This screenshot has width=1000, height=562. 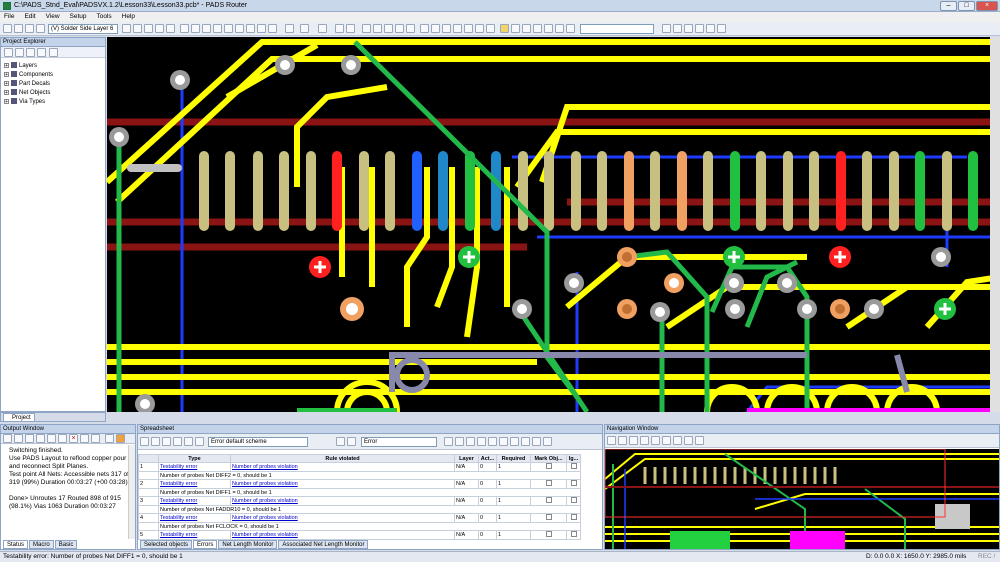 What do you see at coordinates (20, 65) in the screenshot?
I see `tree-item-layers: + Layers` at bounding box center [20, 65].